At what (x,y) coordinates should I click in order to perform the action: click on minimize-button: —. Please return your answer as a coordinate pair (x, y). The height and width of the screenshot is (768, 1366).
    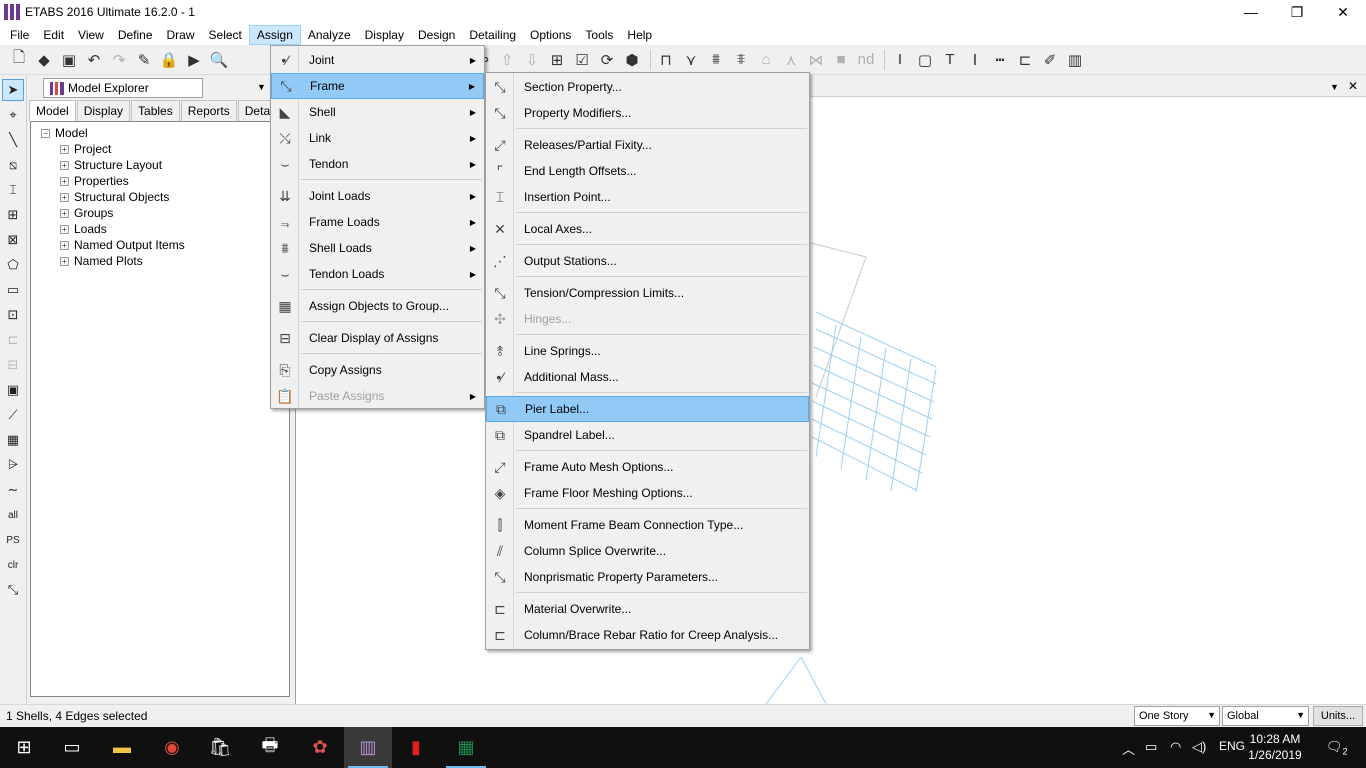
    Looking at the image, I should click on (1251, 12).